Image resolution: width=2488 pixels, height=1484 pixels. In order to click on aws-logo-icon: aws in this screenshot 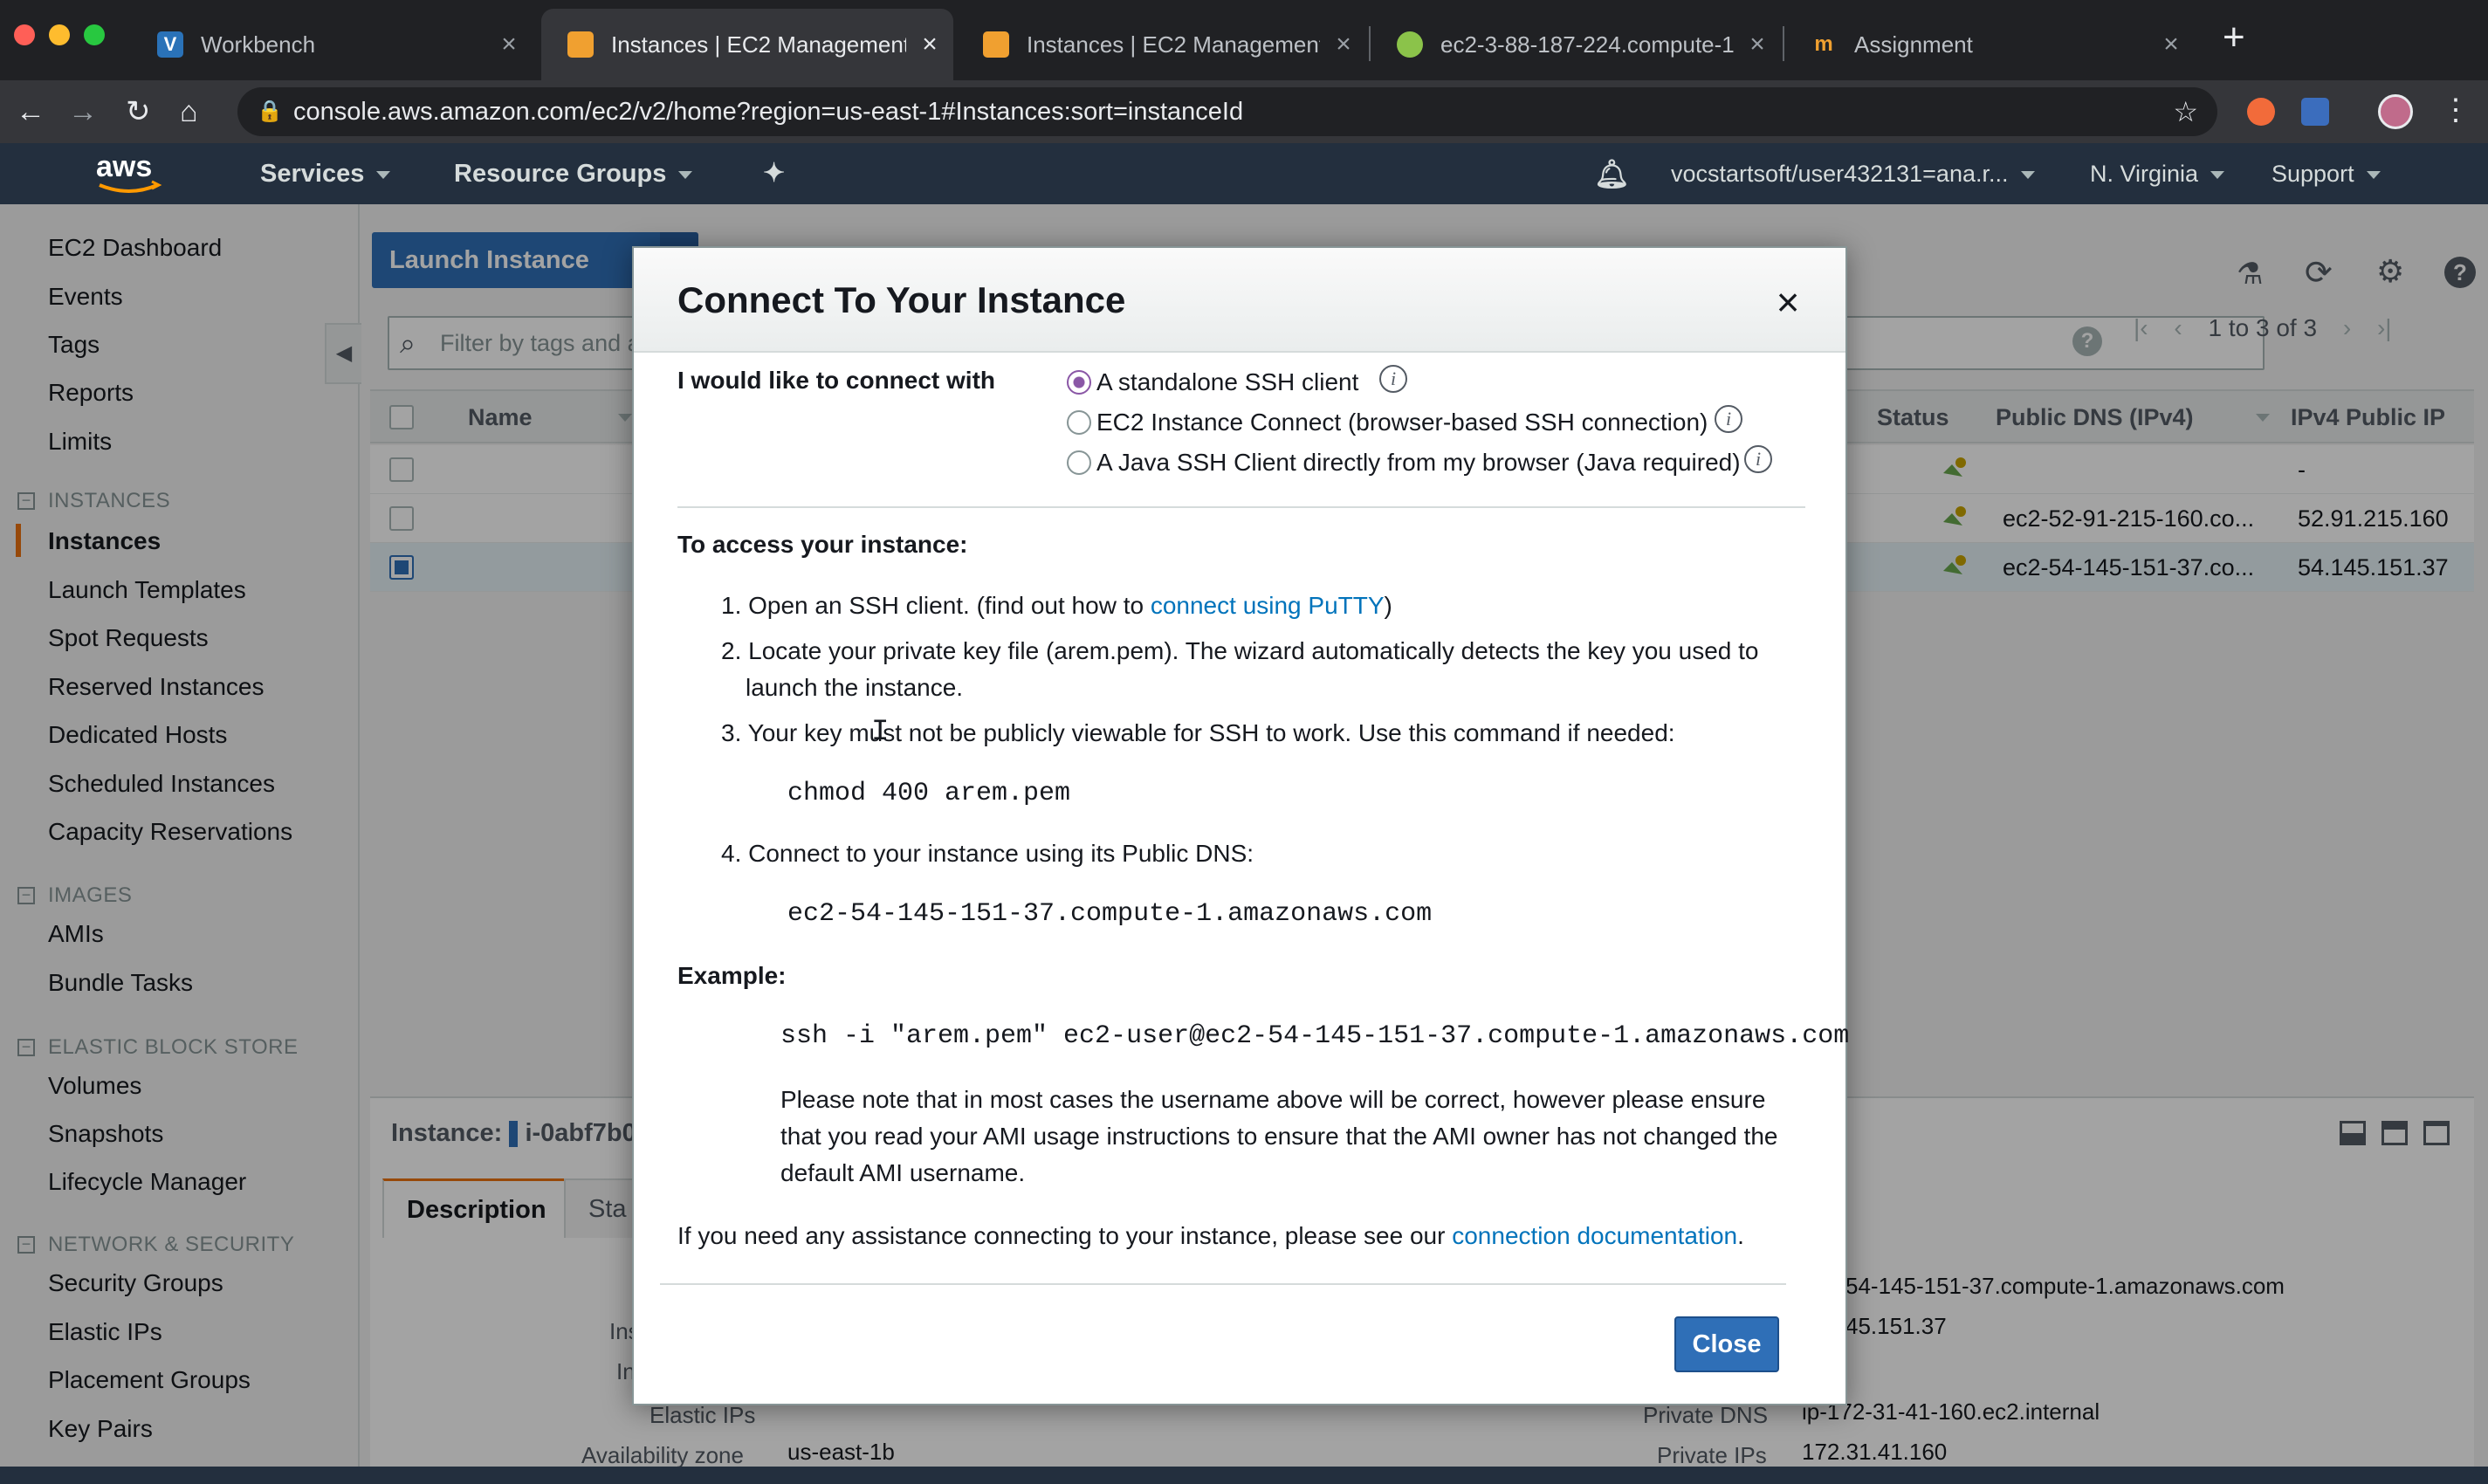, I will do `click(129, 171)`.